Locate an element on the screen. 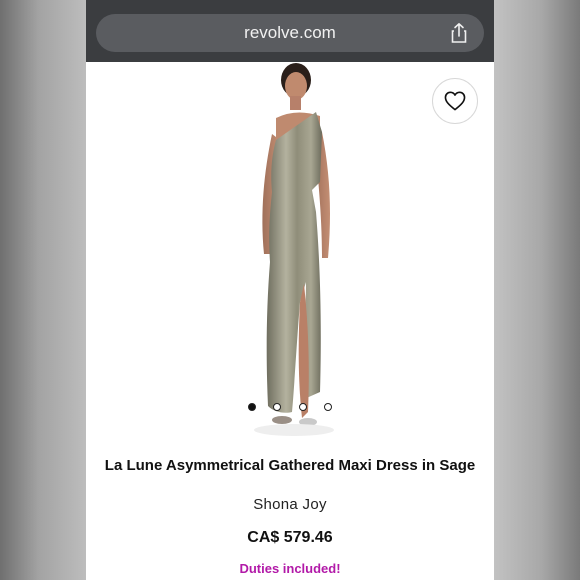  url-text: revolve.com is located at coordinates (290, 33).